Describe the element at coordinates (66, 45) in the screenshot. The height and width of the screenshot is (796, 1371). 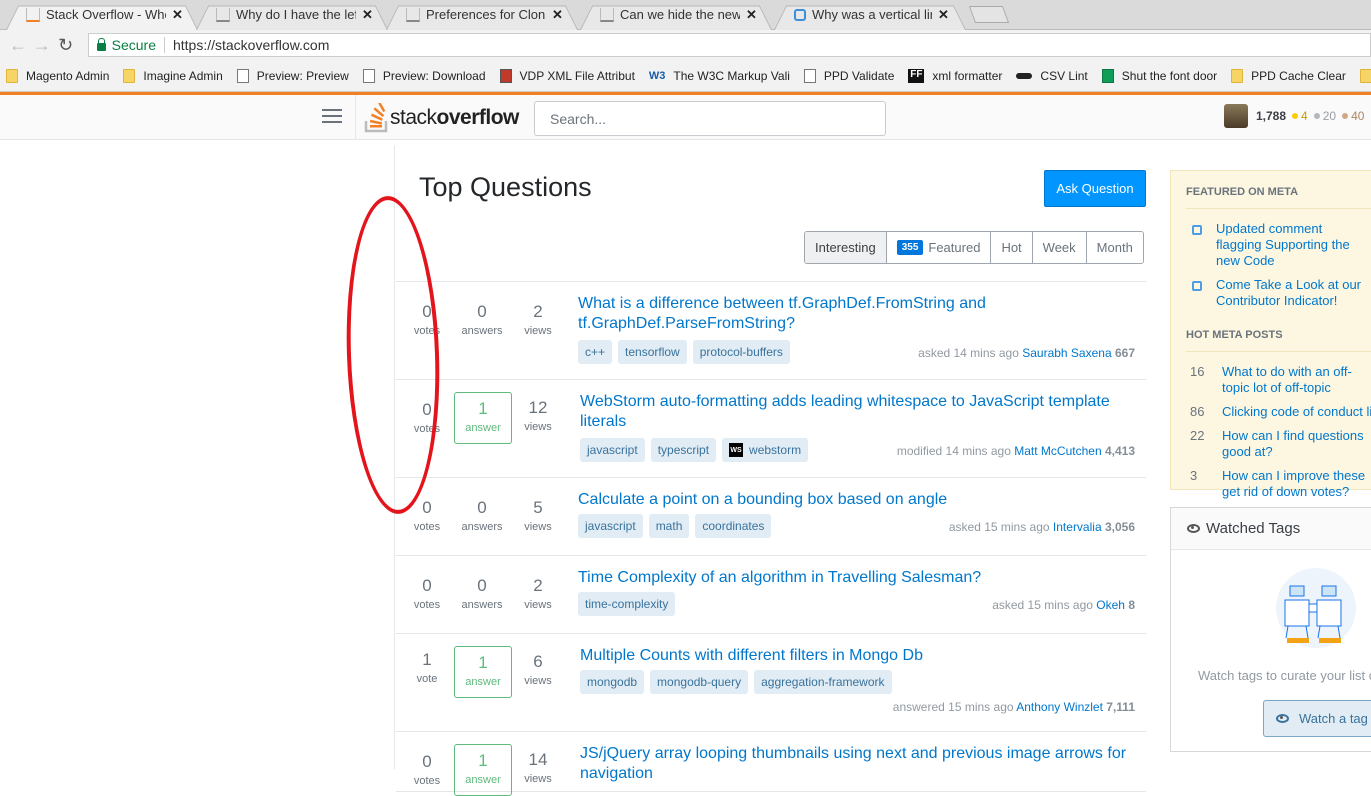
I see `reload-icon: ↻` at that location.